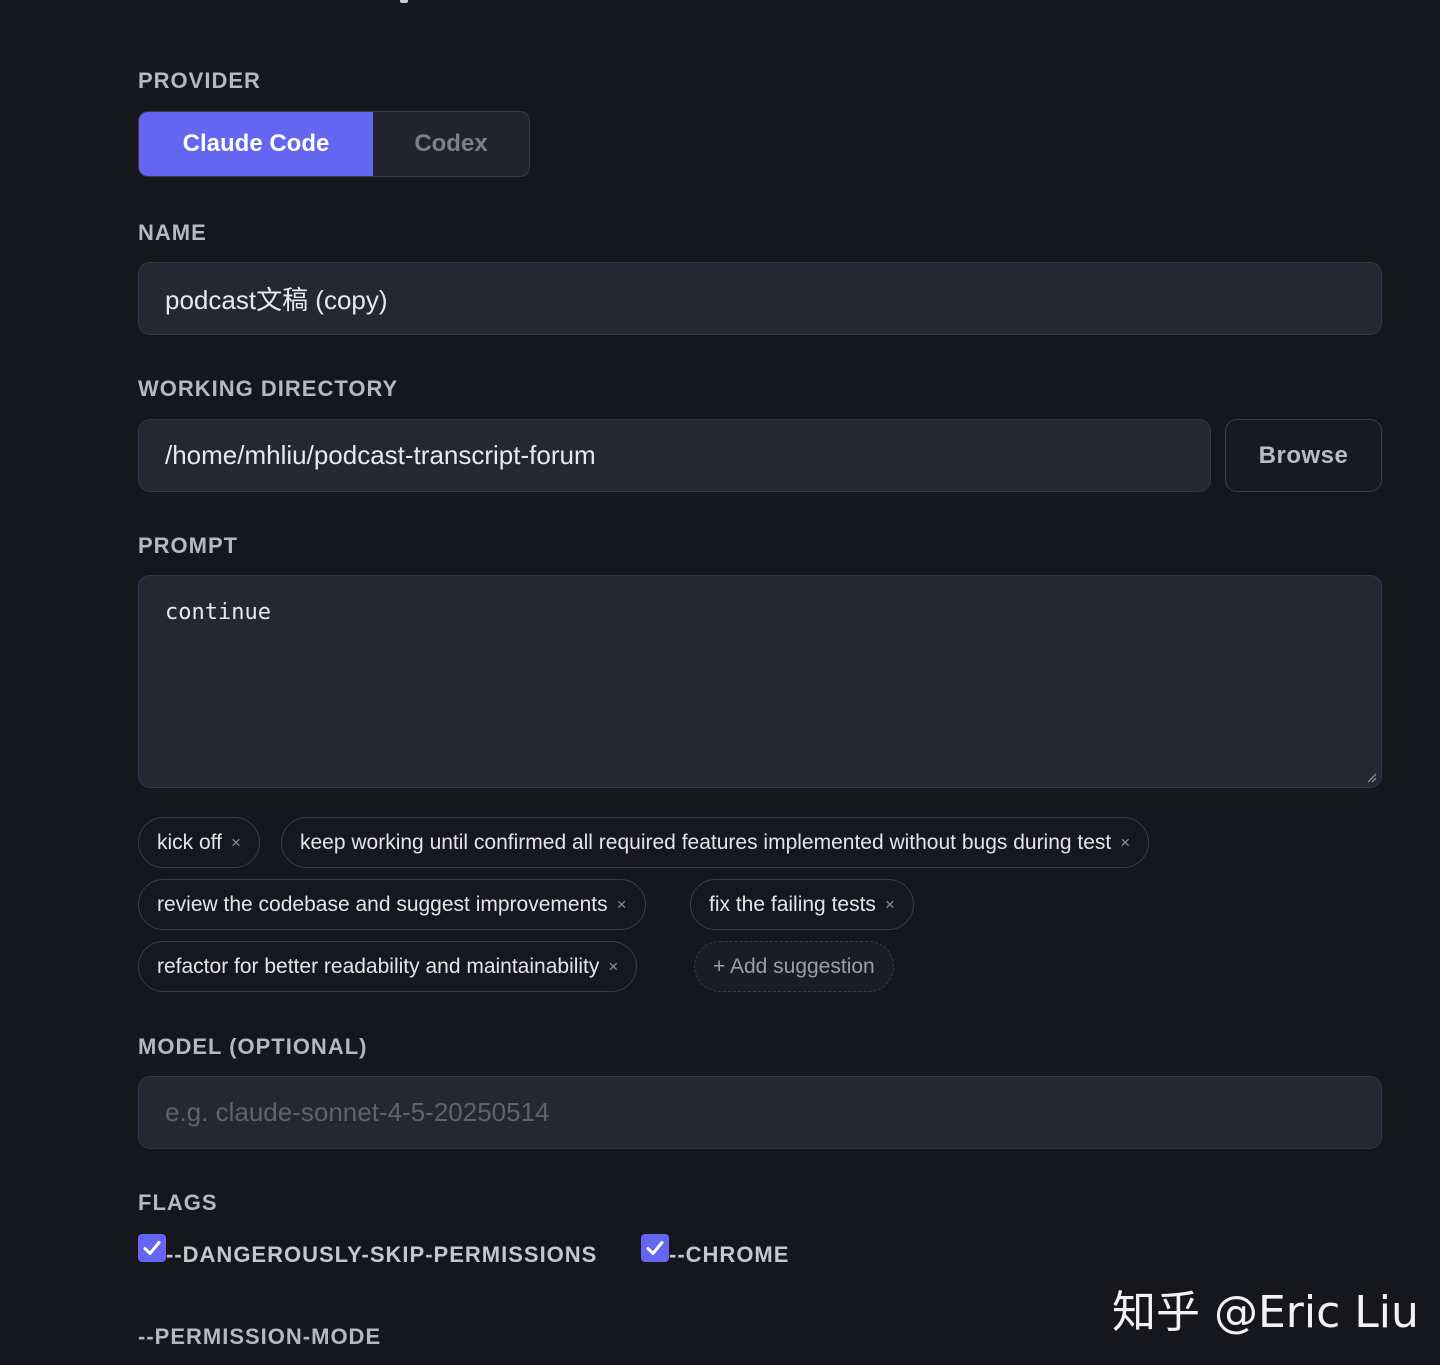 This screenshot has width=1440, height=1365. Describe the element at coordinates (380, 455) in the screenshot. I see `working-directory-value: /home/mhliu/podcast-transcript-forum` at that location.